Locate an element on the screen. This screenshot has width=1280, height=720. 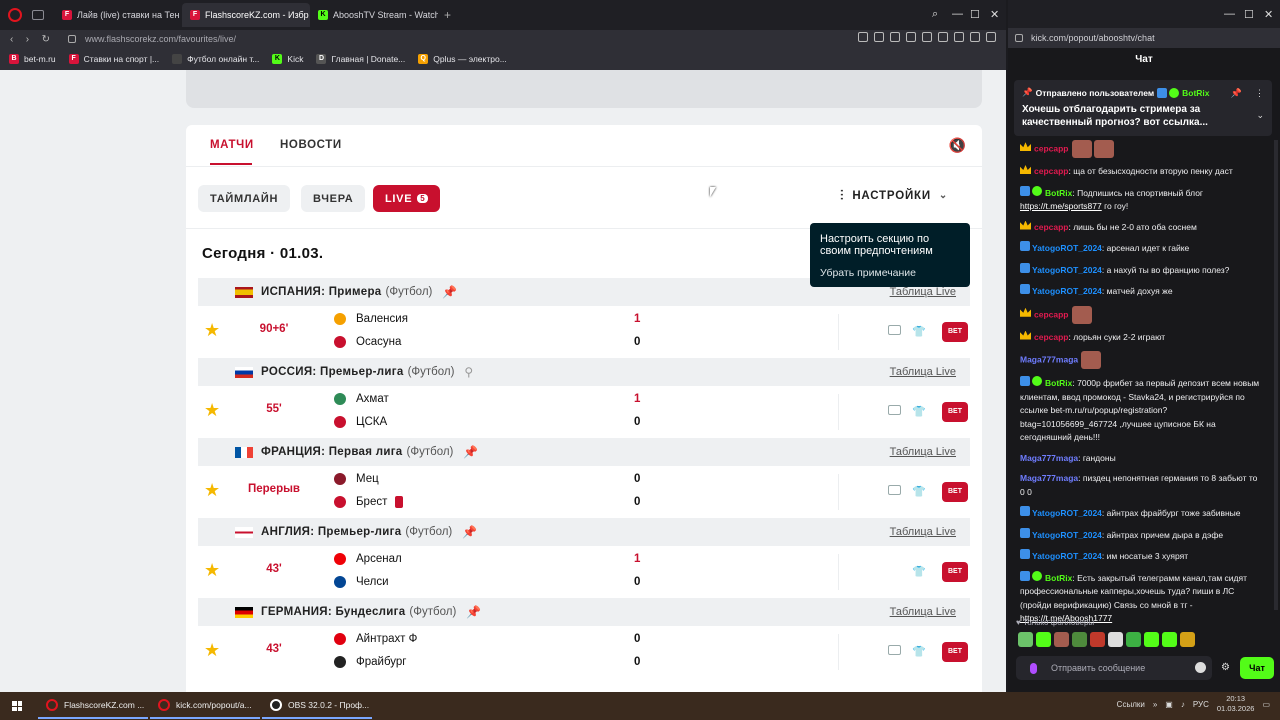
new-tab-icon: + is located at coordinates (447, 15).